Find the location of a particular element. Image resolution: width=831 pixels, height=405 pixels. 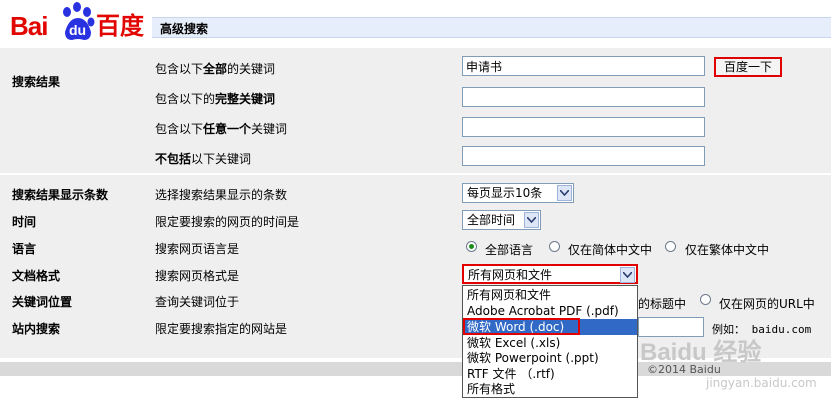

radio-position-url is located at coordinates (705, 299).